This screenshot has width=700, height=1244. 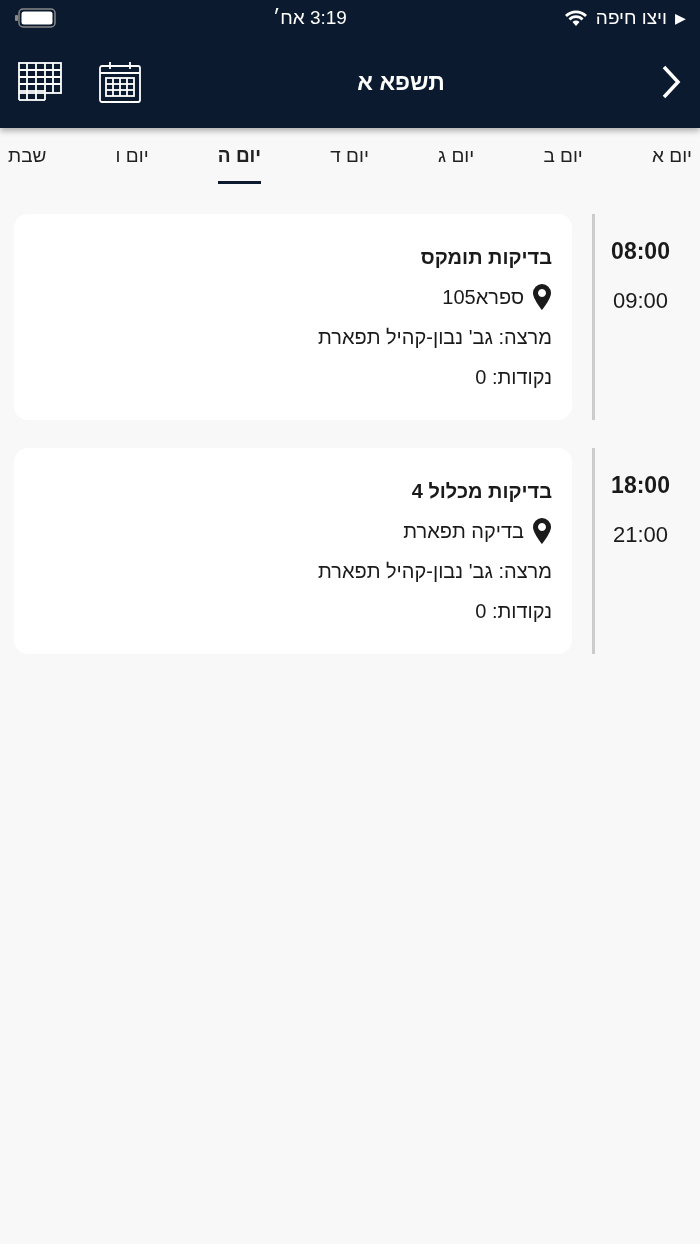 What do you see at coordinates (120, 82) in the screenshot?
I see `calendar-icon` at bounding box center [120, 82].